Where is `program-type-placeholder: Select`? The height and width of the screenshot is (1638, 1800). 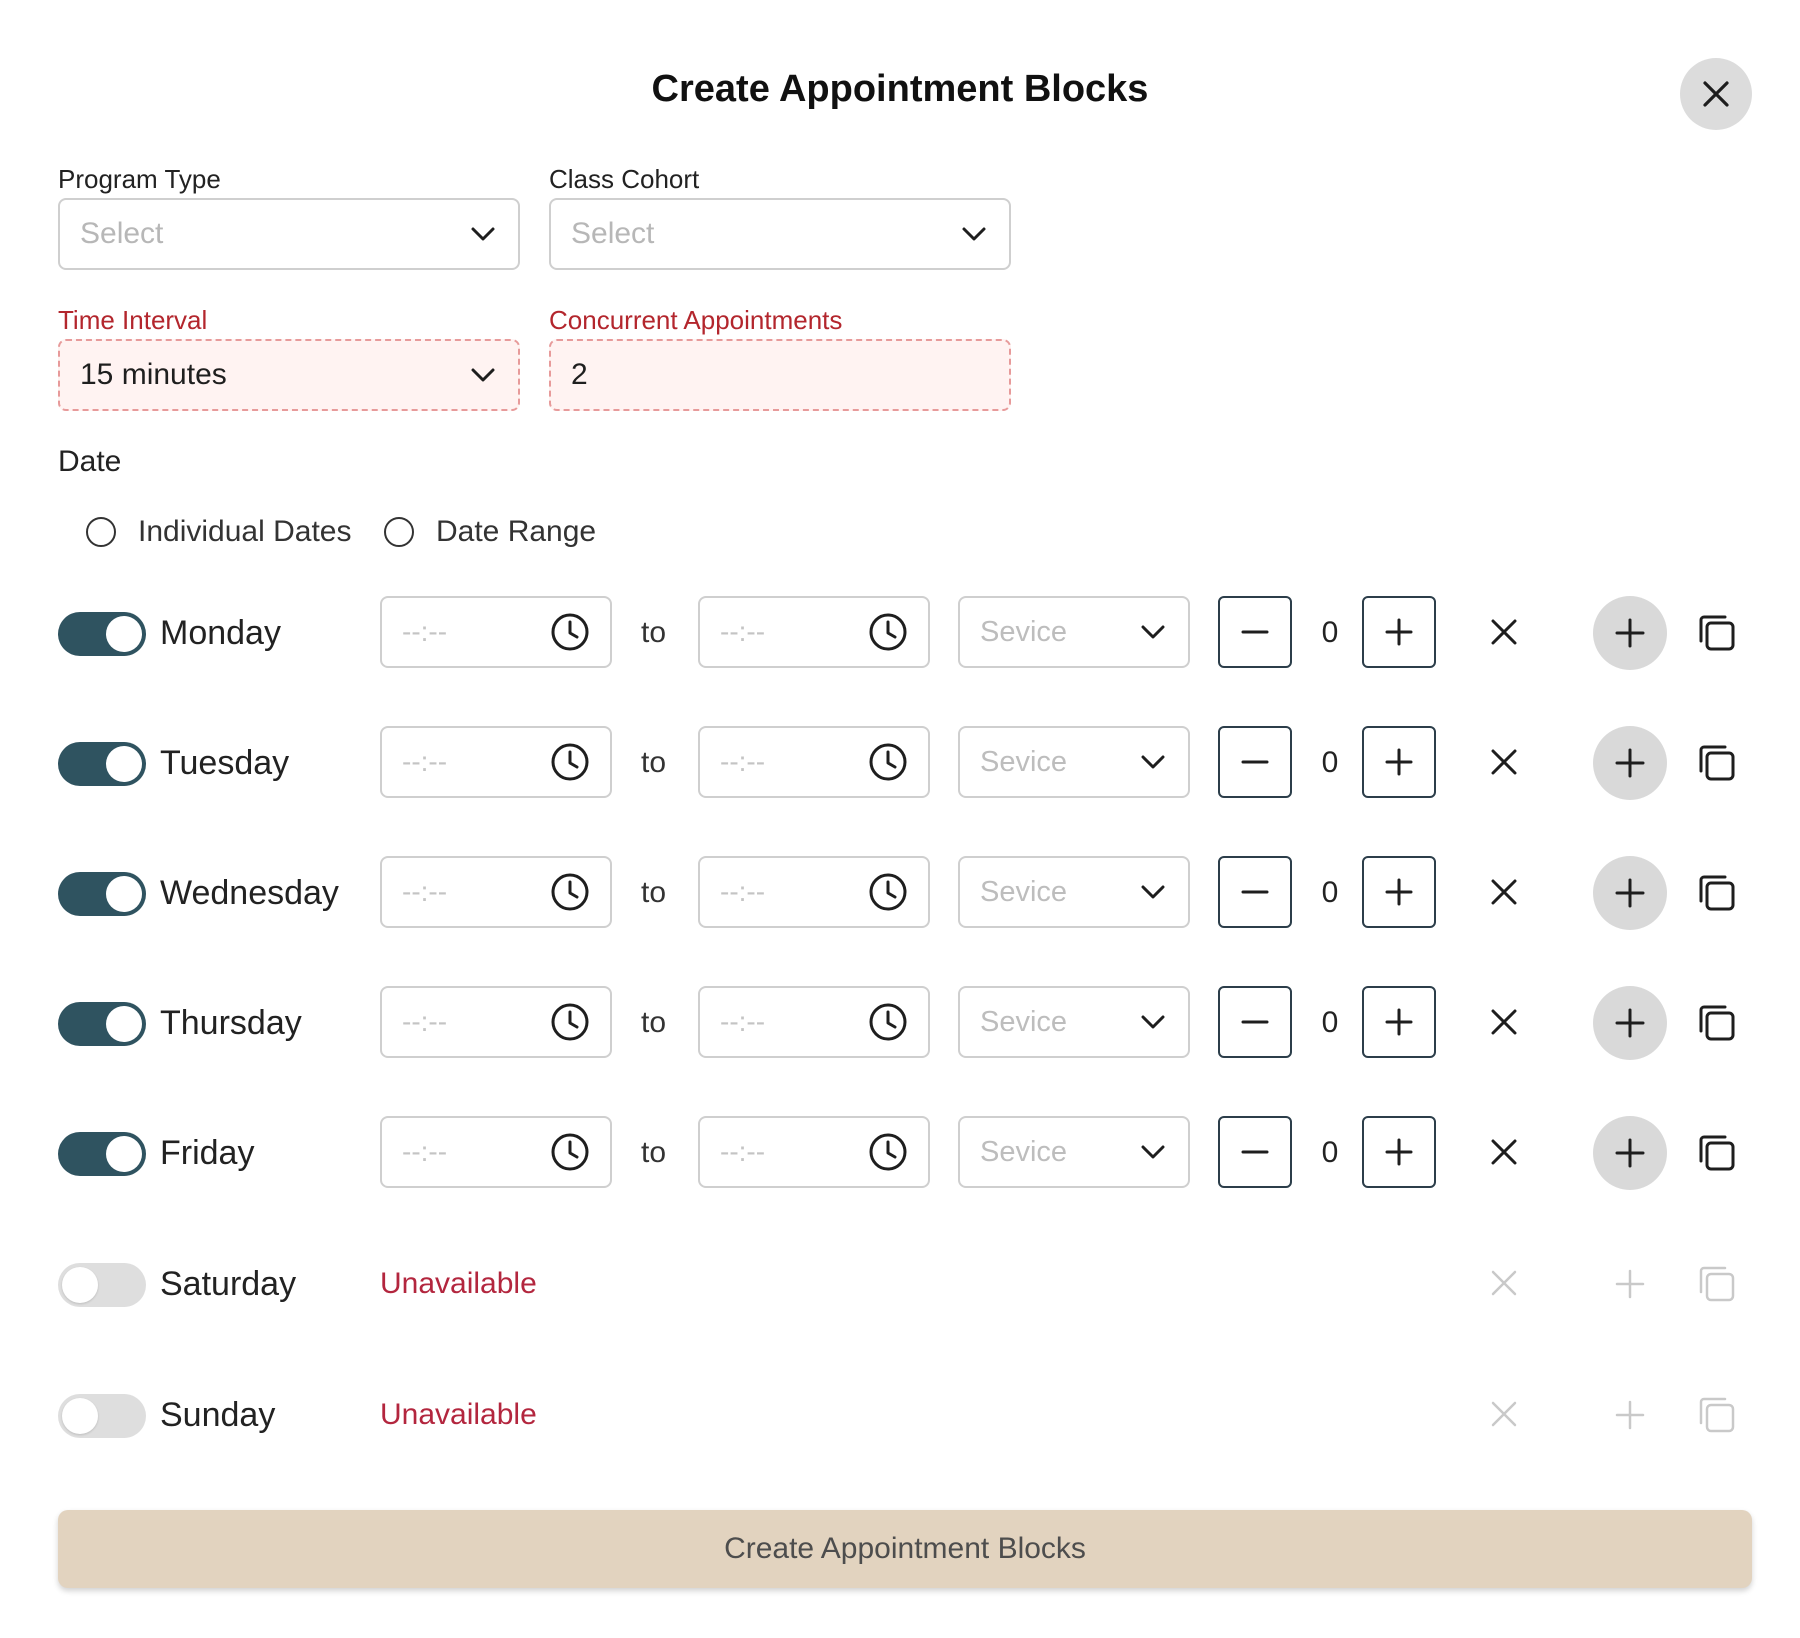 program-type-placeholder: Select is located at coordinates (122, 233).